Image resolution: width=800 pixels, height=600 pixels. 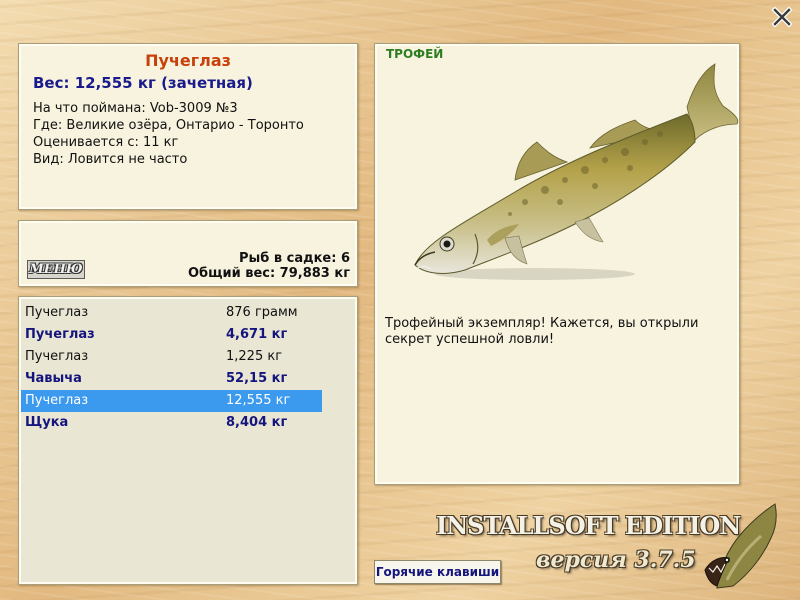 What do you see at coordinates (616, 560) in the screenshot?
I see `version-text: версия 3.7.5` at bounding box center [616, 560].